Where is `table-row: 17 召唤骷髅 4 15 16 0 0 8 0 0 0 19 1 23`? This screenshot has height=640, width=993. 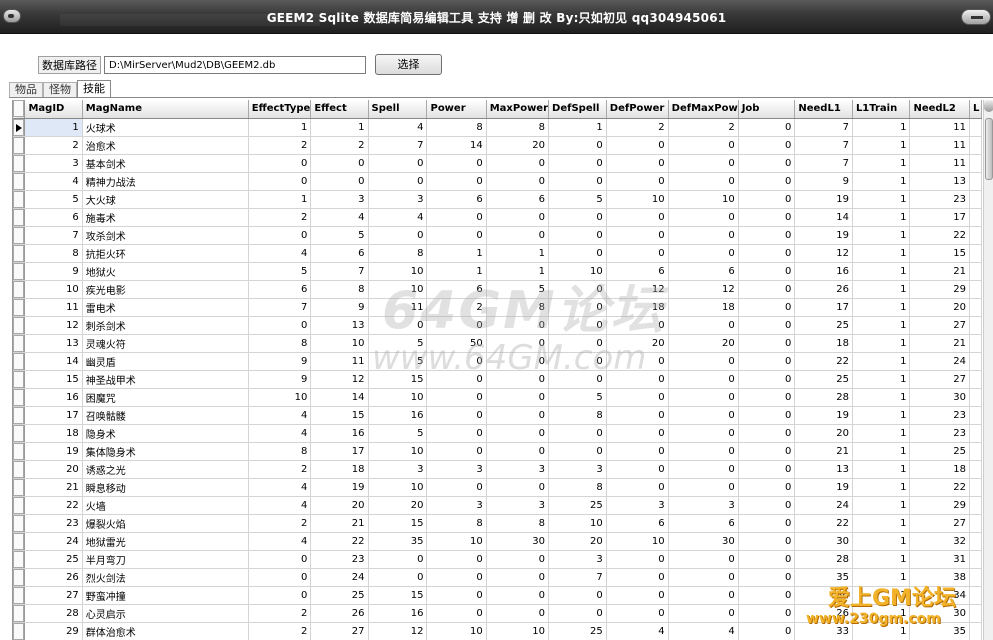
table-row: 17 召唤骷髅 4 15 16 0 0 8 0 0 0 19 1 23 is located at coordinates (497, 415).